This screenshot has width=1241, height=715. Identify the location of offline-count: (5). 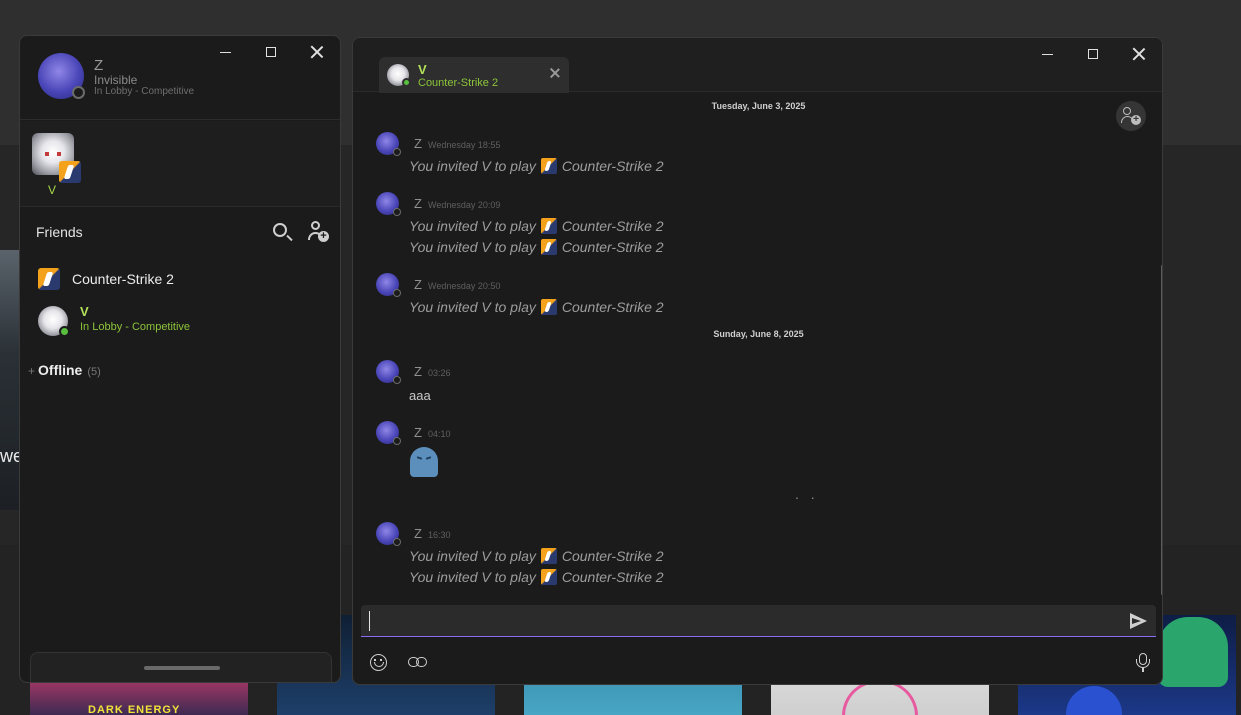
(94, 372).